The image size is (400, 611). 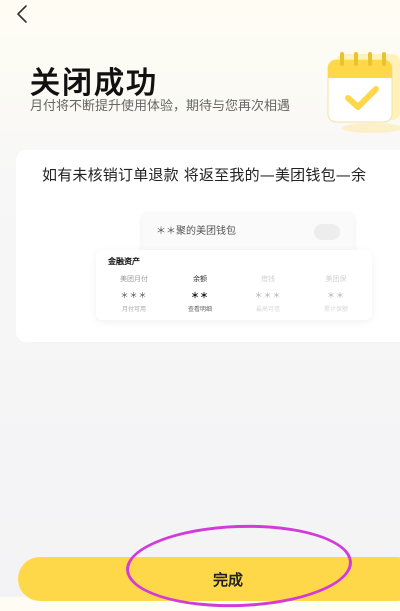 I want to click on done-button-label: 完成, so click(x=228, y=580).